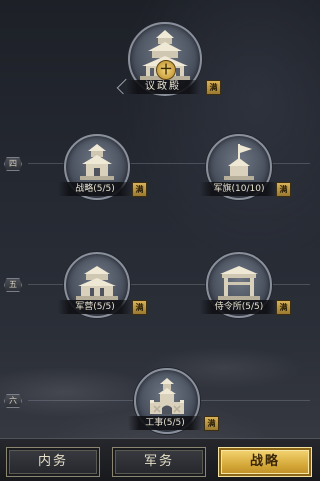  What do you see at coordinates (166, 70) in the screenshot?
I see `hall-center-badge: 十` at bounding box center [166, 70].